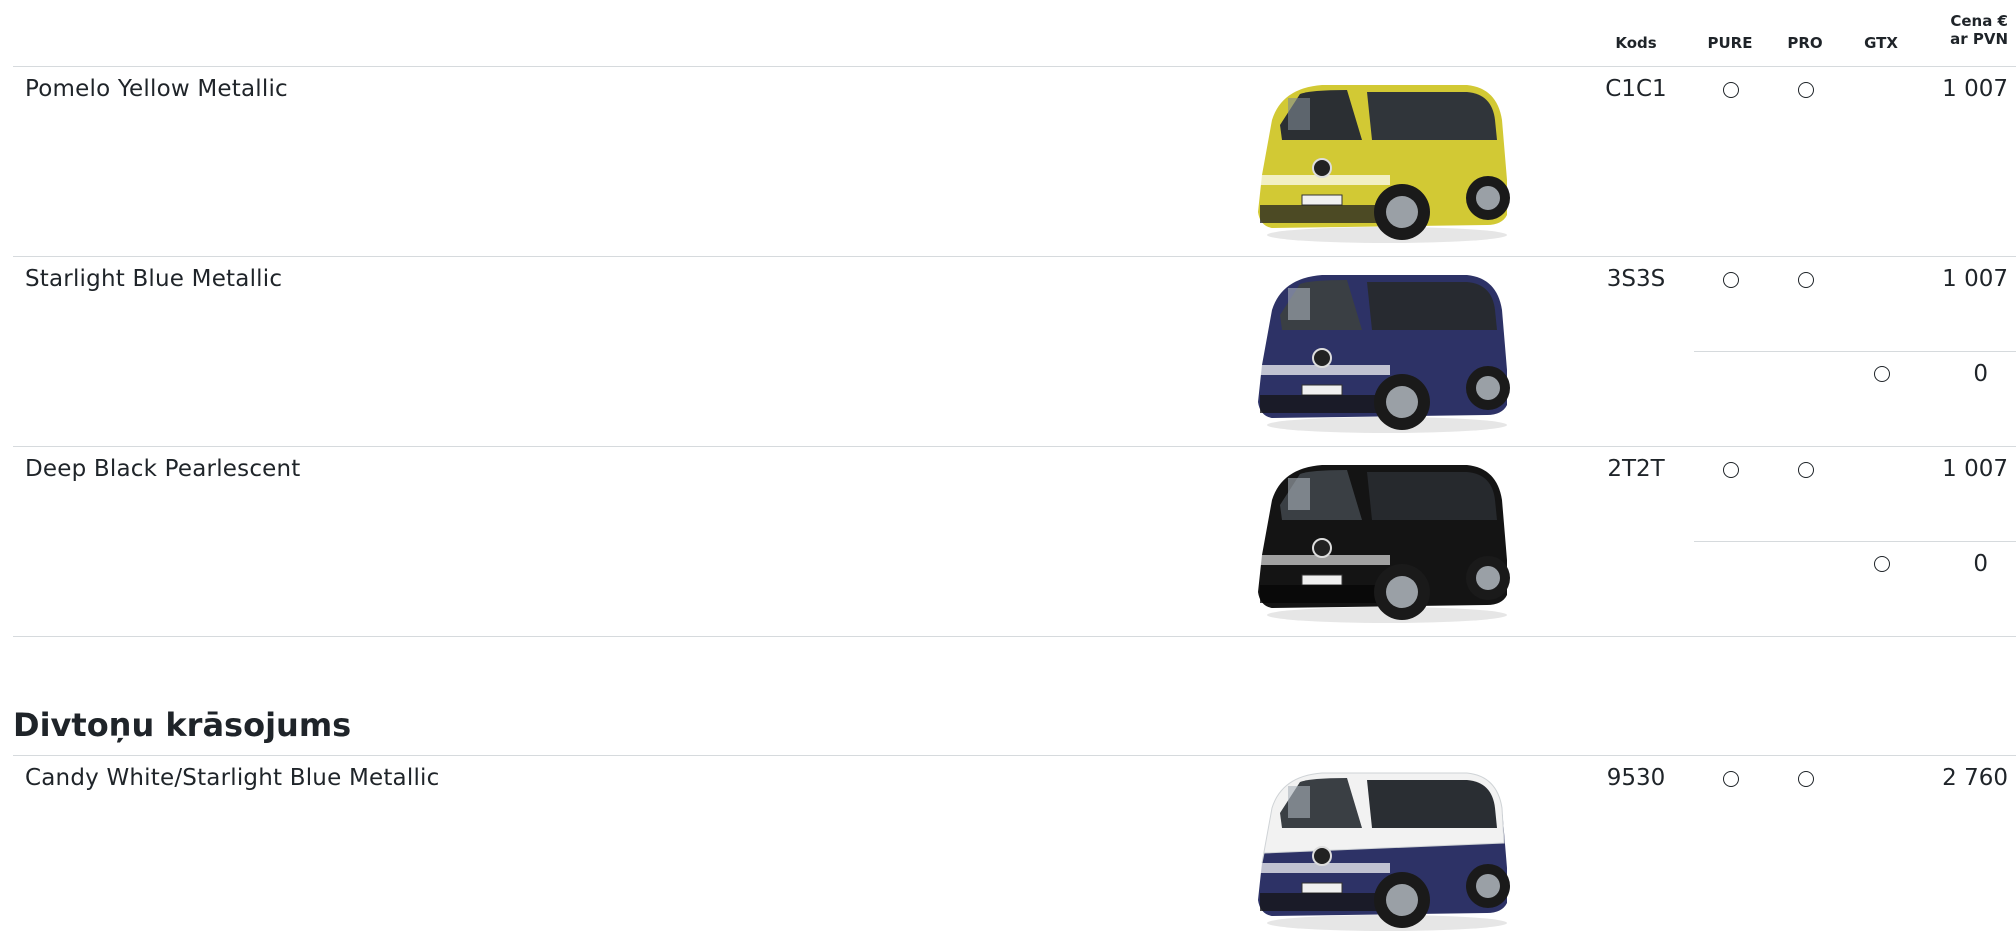  I want to click on header-price-line1: Cena €, so click(1979, 21).